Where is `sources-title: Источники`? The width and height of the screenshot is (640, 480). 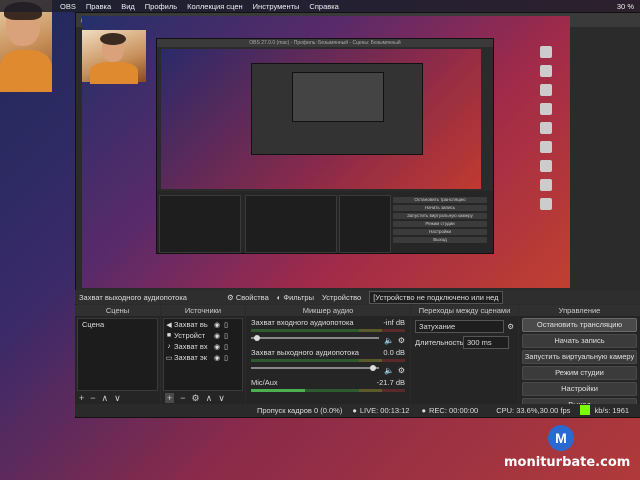
sources-title: Источники is located at coordinates (203, 310).